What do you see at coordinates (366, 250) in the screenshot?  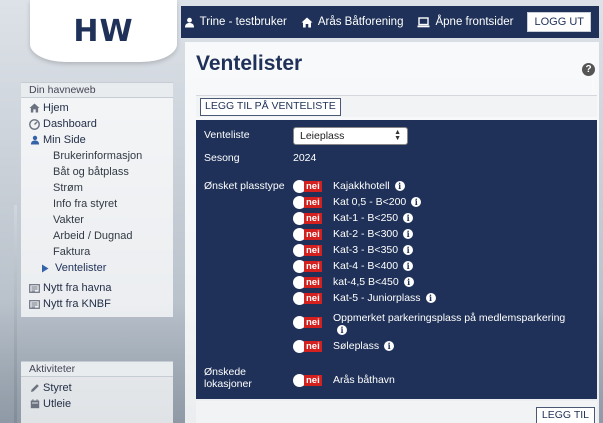 I see `plasstype-name: Kat-3 - B<350` at bounding box center [366, 250].